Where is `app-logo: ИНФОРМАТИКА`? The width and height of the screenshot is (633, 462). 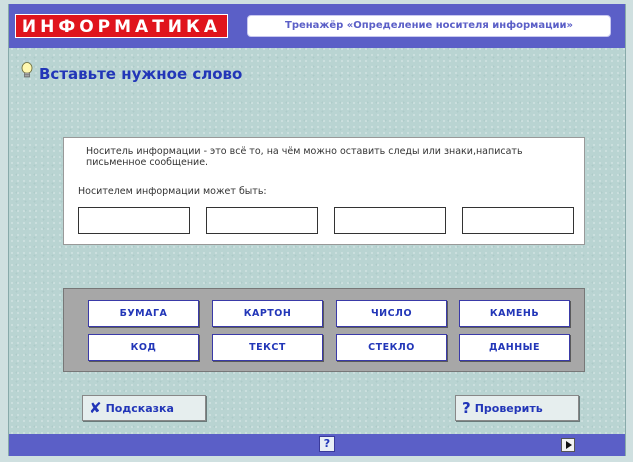 app-logo: ИНФОРМАТИКА is located at coordinates (121, 26).